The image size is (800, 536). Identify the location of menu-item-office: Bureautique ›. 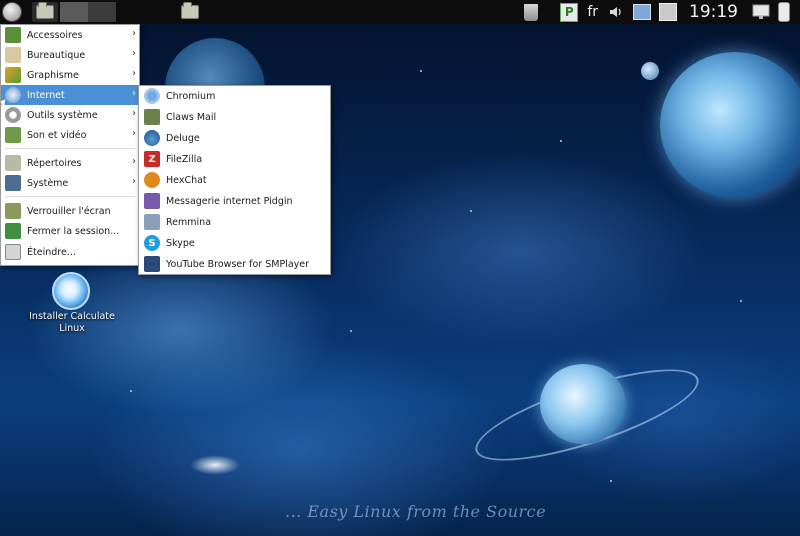
(70, 55).